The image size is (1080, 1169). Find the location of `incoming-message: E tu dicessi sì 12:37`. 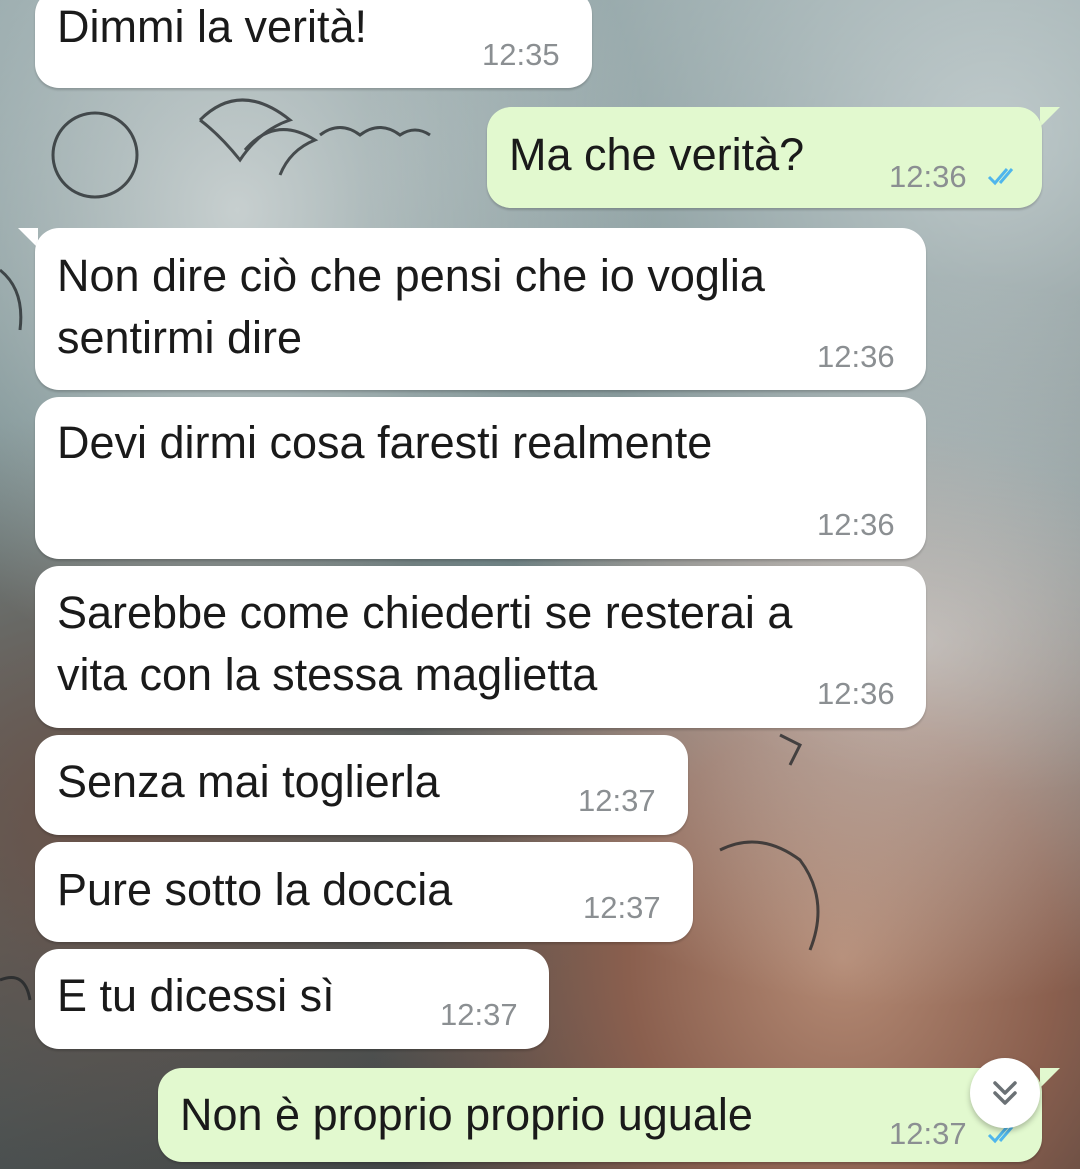

incoming-message: E tu dicessi sì 12:37 is located at coordinates (292, 999).